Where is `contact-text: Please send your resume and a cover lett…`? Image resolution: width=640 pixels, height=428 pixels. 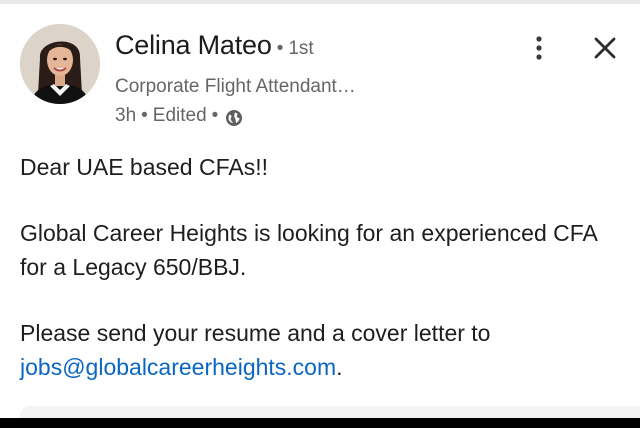
contact-text: Please send your resume and a cover lett… is located at coordinates (255, 333).